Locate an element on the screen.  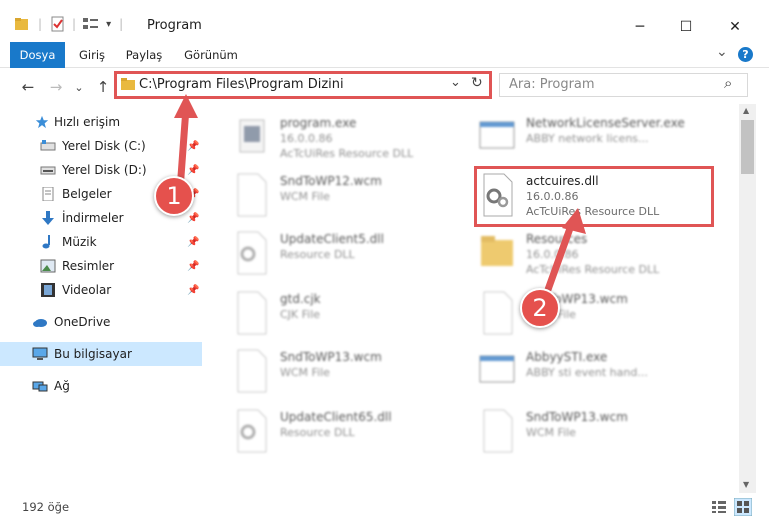
step-badge-1: 1 is located at coordinates (174, 196).